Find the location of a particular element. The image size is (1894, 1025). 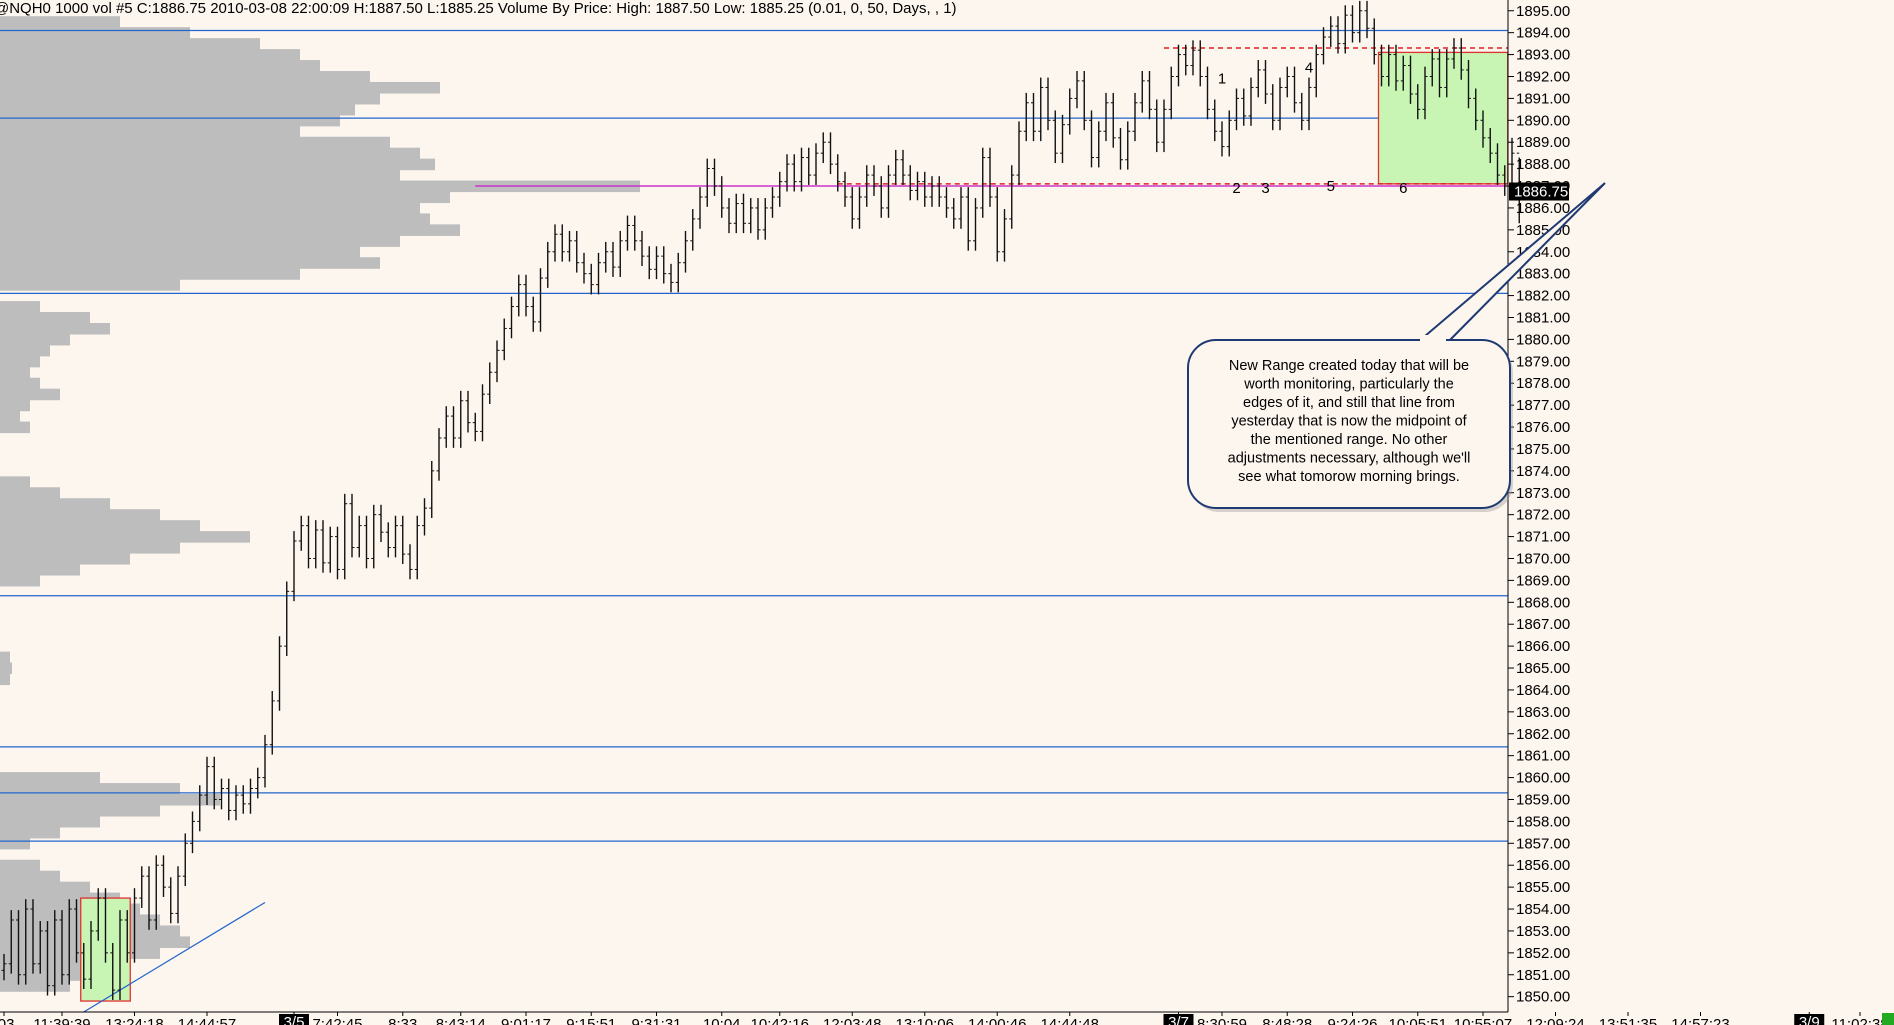

price-axis-label: 1865.00 is located at coordinates (1543, 668).